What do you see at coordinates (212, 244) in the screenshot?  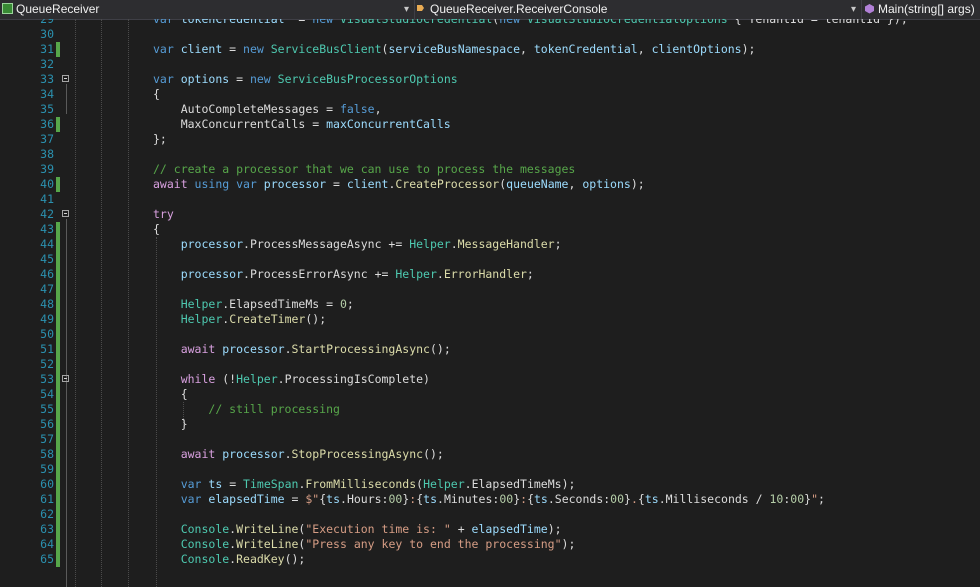 I see `code-token: processor` at bounding box center [212, 244].